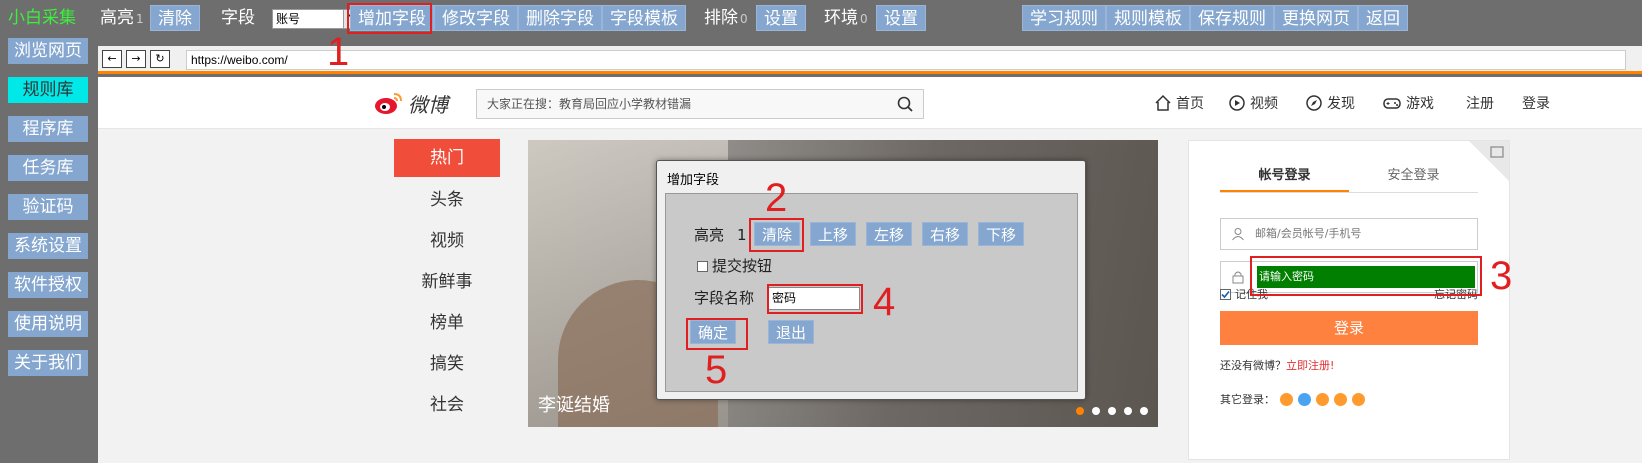 The width and height of the screenshot is (1642, 463). What do you see at coordinates (112, 59) in the screenshot?
I see `nav-back-button: ←` at bounding box center [112, 59].